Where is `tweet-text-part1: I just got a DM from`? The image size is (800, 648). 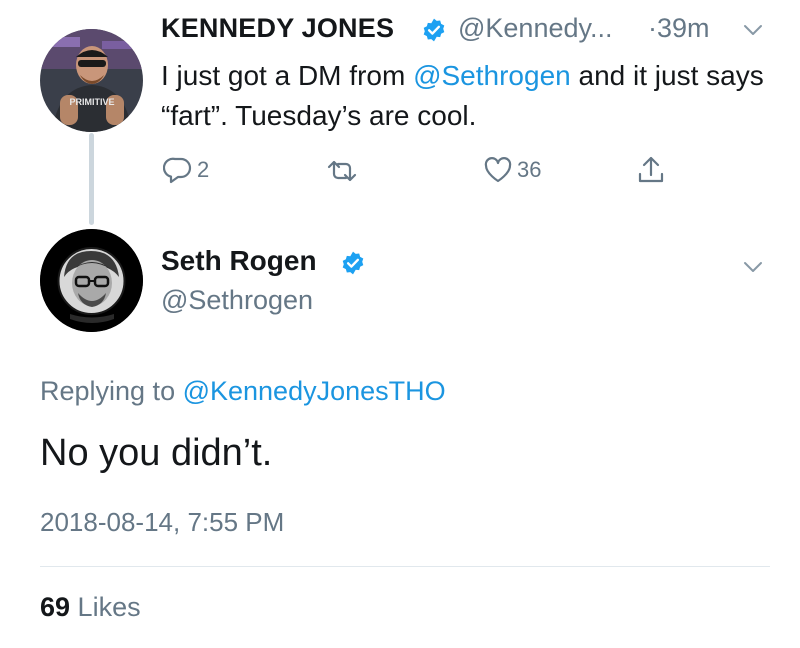
tweet-text-part1: I just got a DM from is located at coordinates (287, 75).